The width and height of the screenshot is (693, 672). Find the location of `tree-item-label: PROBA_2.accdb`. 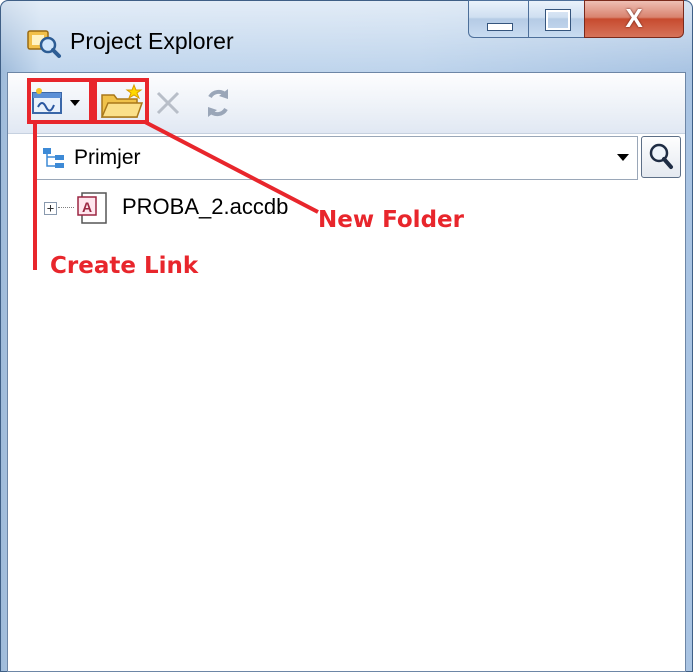

tree-item-label: PROBA_2.accdb is located at coordinates (205, 206).